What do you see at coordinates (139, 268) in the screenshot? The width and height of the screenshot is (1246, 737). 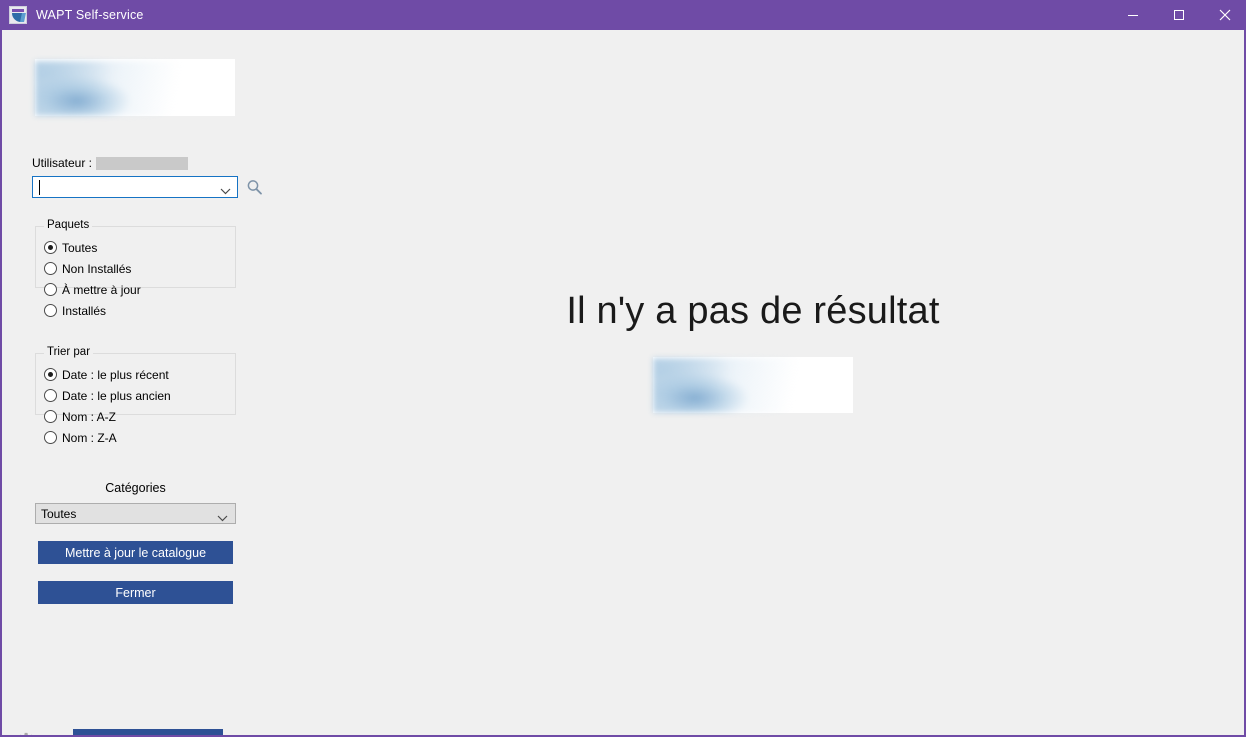 I see `radio-packages-not-installed: Non Installés` at bounding box center [139, 268].